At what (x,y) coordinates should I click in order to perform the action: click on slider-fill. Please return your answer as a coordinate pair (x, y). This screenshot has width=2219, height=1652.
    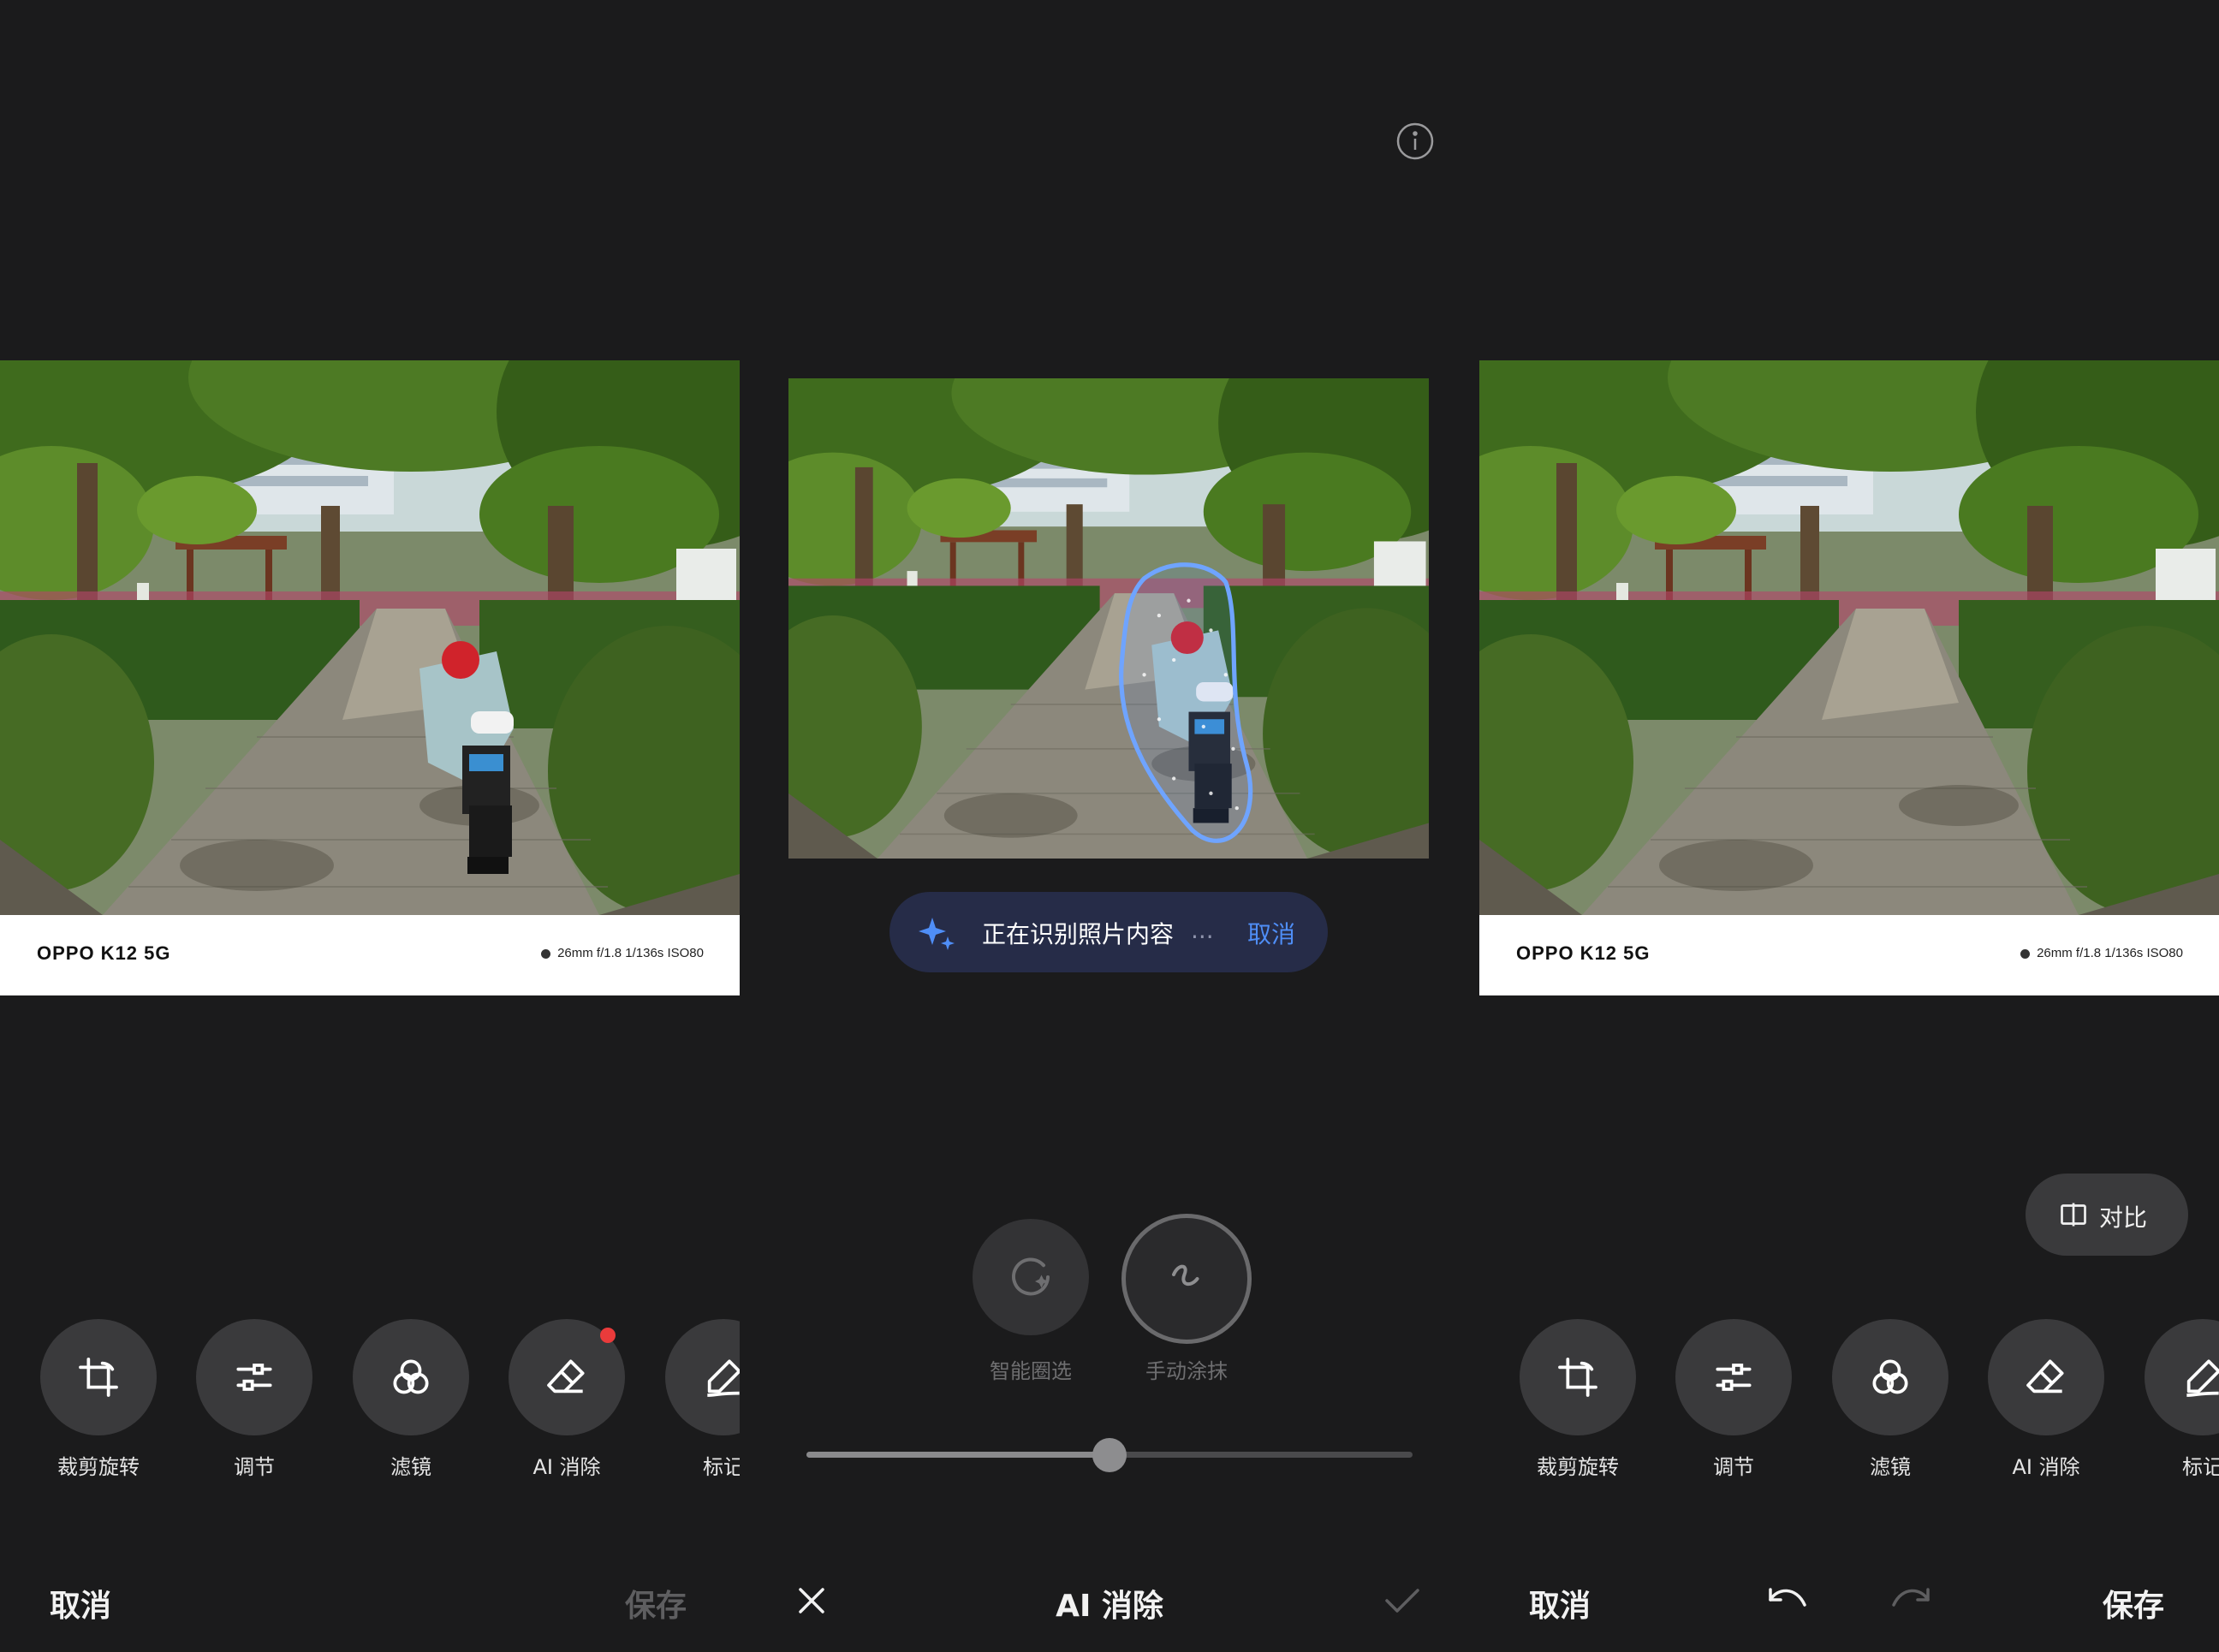
    Looking at the image, I should click on (958, 1455).